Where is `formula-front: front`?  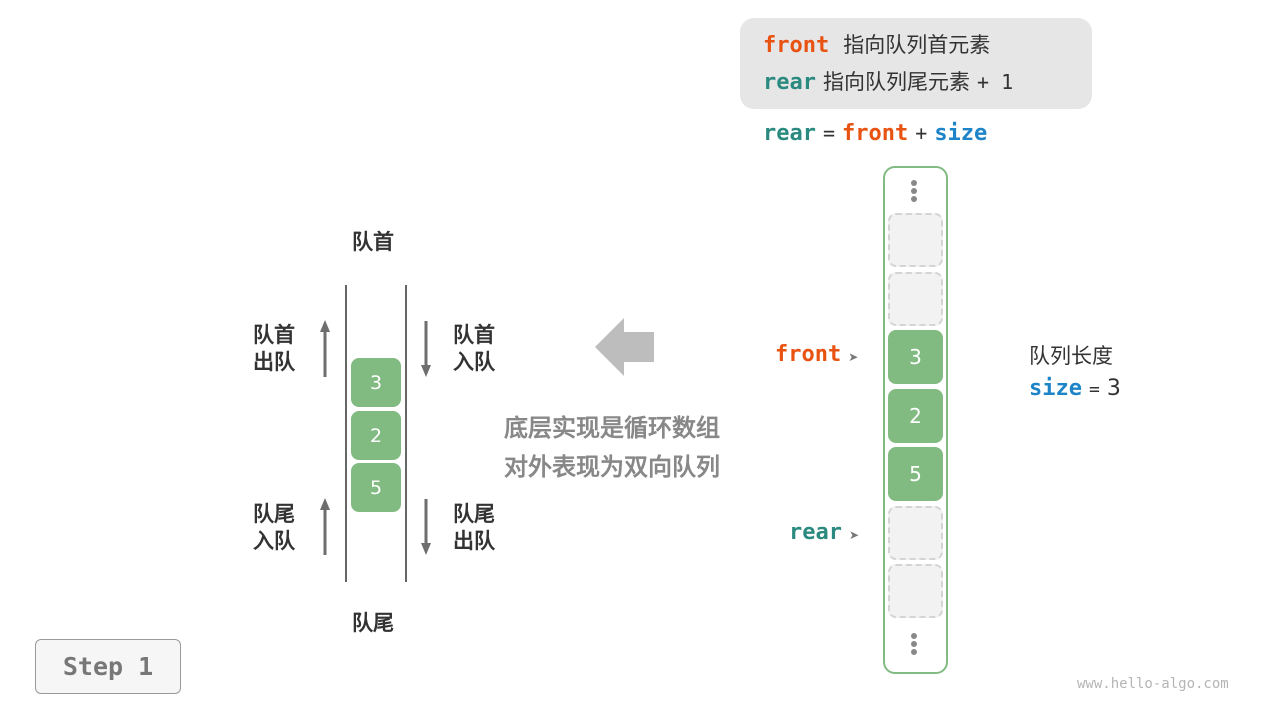 formula-front: front is located at coordinates (875, 133).